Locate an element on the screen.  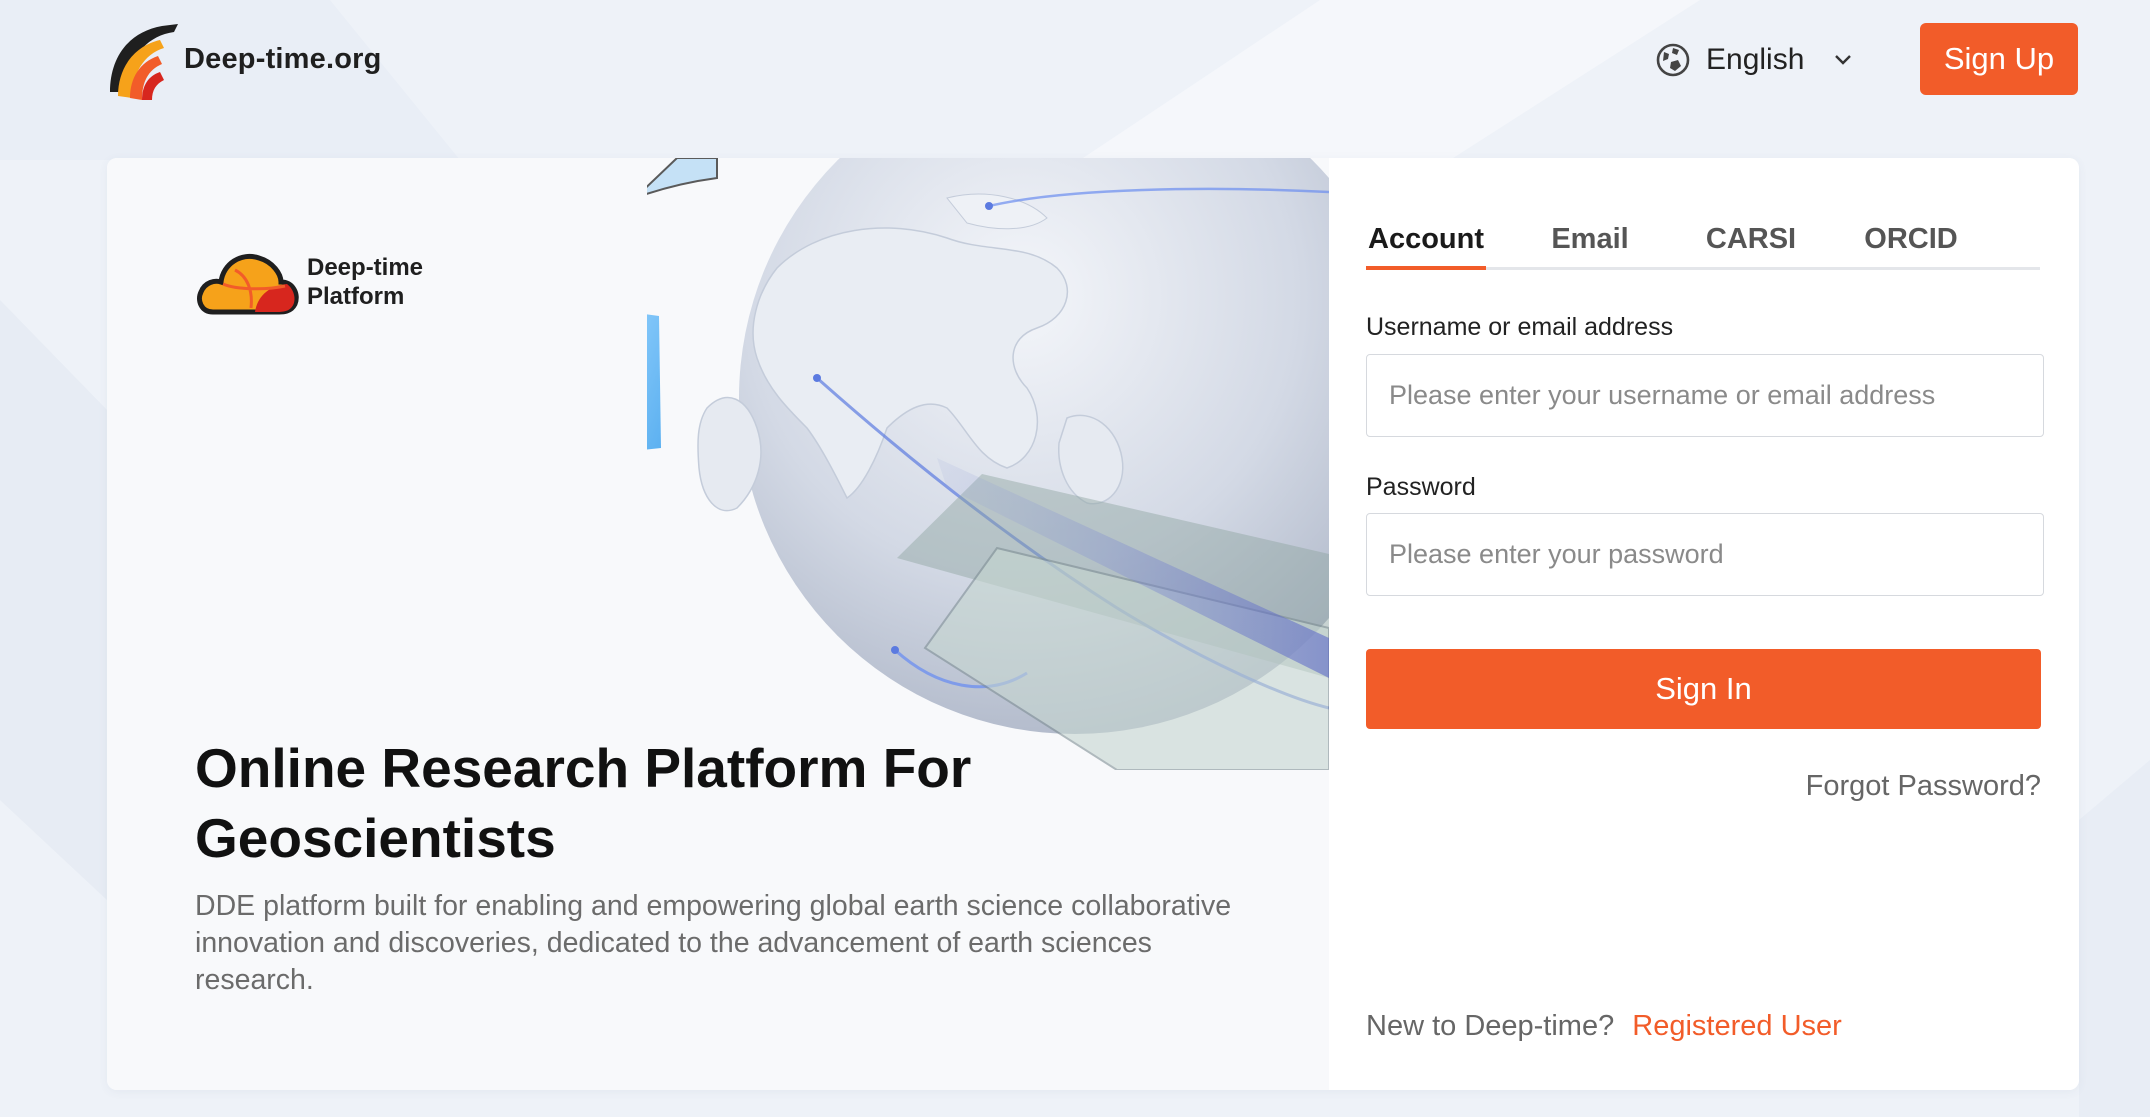
cloud-logo-icon is located at coordinates (248, 284).